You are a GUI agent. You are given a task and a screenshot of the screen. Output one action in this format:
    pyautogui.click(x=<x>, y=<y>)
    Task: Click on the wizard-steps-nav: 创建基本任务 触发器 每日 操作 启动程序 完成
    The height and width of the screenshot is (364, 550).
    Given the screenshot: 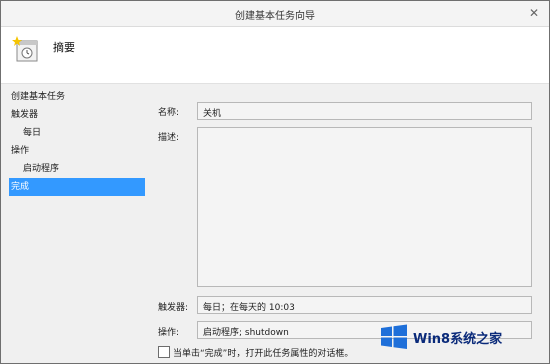 What is the action you would take?
    pyautogui.click(x=77, y=142)
    